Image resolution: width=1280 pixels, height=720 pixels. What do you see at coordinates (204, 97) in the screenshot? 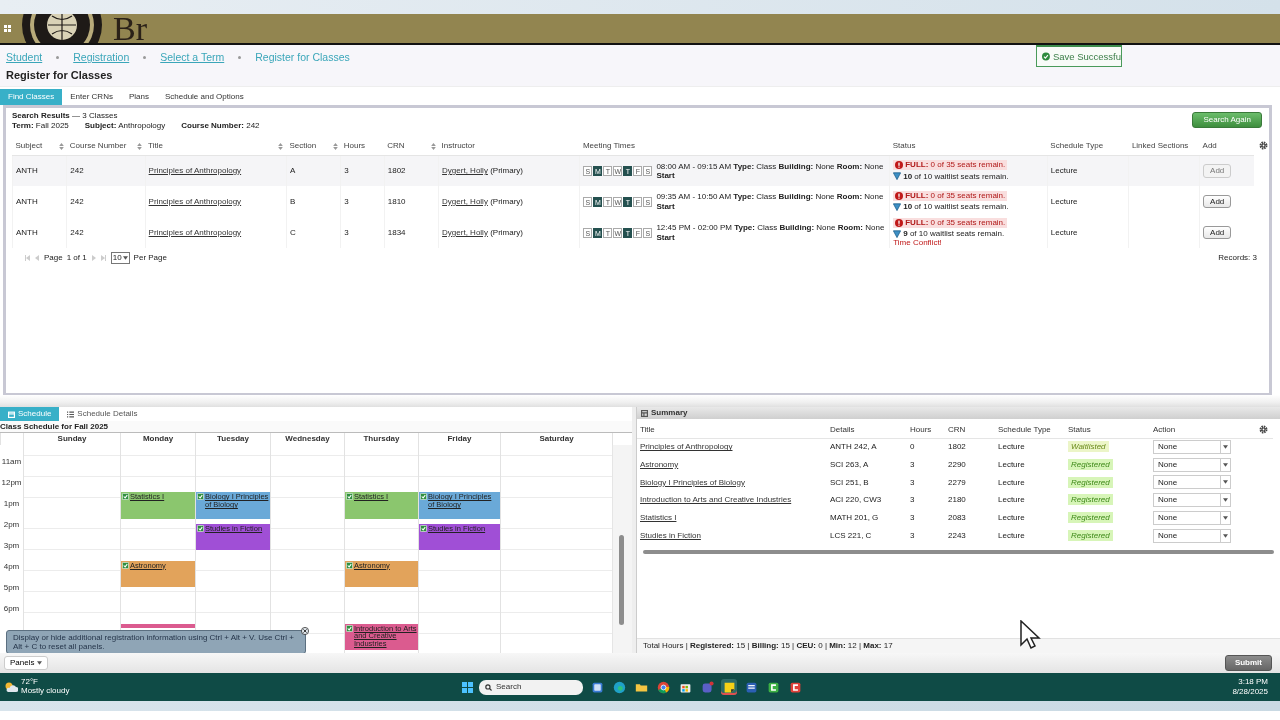
I see `tab: Schedule and Options` at bounding box center [204, 97].